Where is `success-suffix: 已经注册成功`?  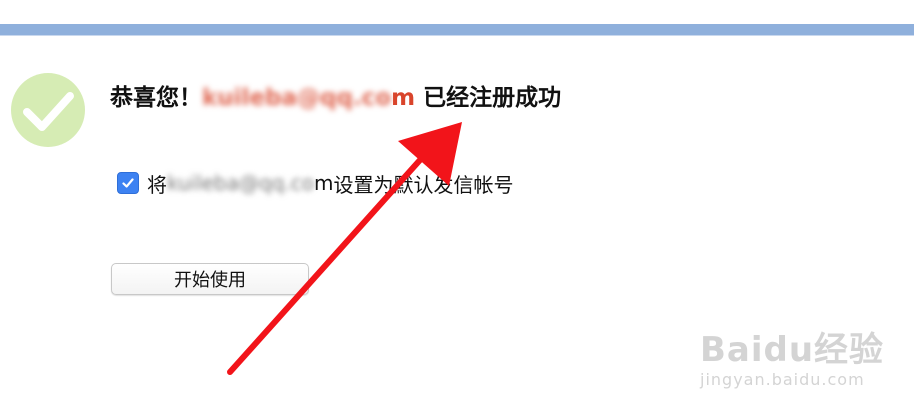 success-suffix: 已经注册成功 is located at coordinates (488, 98).